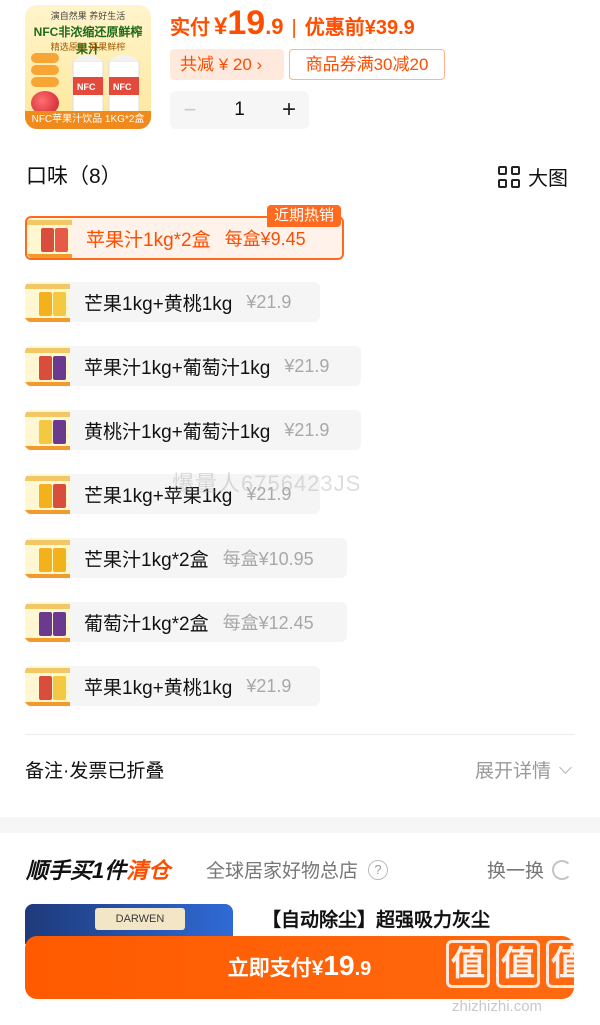  Describe the element at coordinates (148, 240) in the screenshot. I see `flavor-option-name: 苹果汁1kg*2盒` at that location.